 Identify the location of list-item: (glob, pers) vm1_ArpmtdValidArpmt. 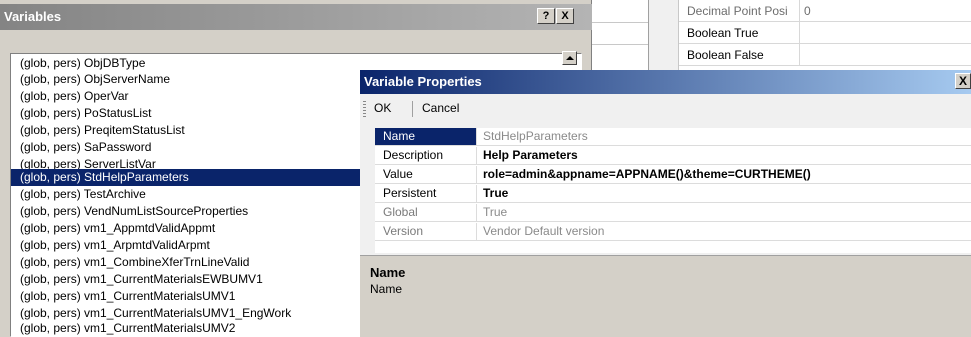
(115, 245).